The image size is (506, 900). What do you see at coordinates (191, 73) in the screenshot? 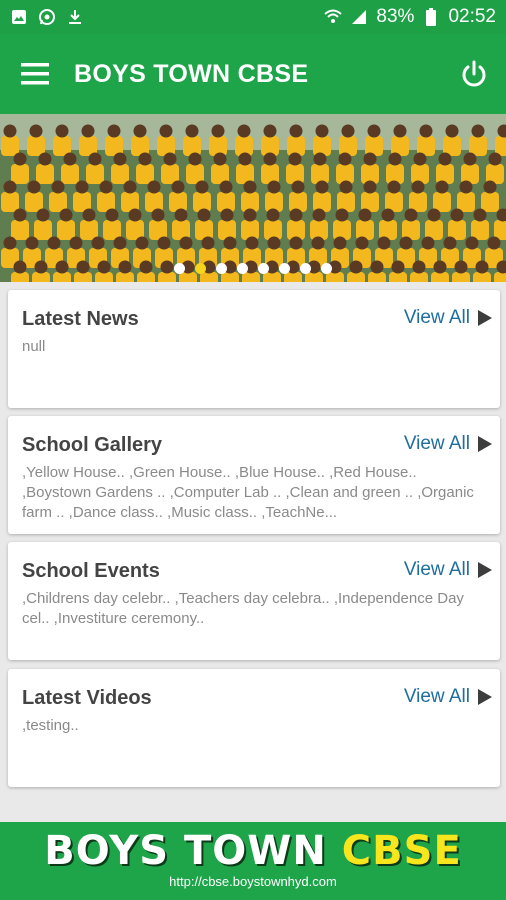
I see `app-title: BOYS TOWN CBSE` at bounding box center [191, 73].